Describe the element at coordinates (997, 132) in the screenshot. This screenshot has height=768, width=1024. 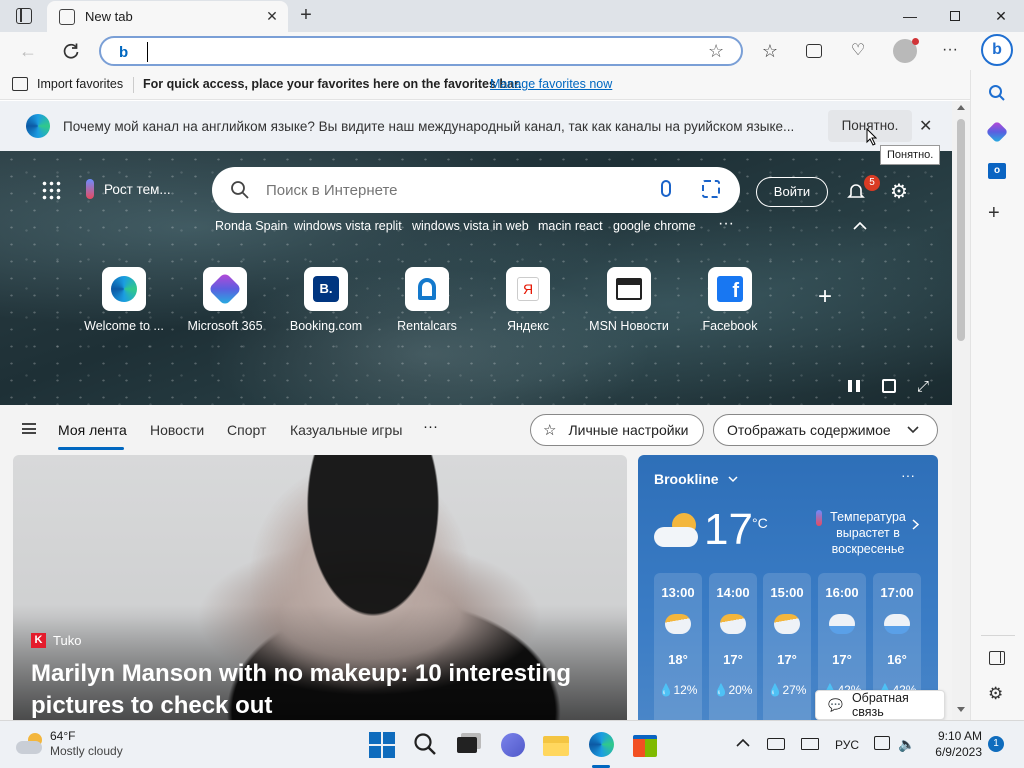
I see `sidebar-microsoft365-icon` at that location.